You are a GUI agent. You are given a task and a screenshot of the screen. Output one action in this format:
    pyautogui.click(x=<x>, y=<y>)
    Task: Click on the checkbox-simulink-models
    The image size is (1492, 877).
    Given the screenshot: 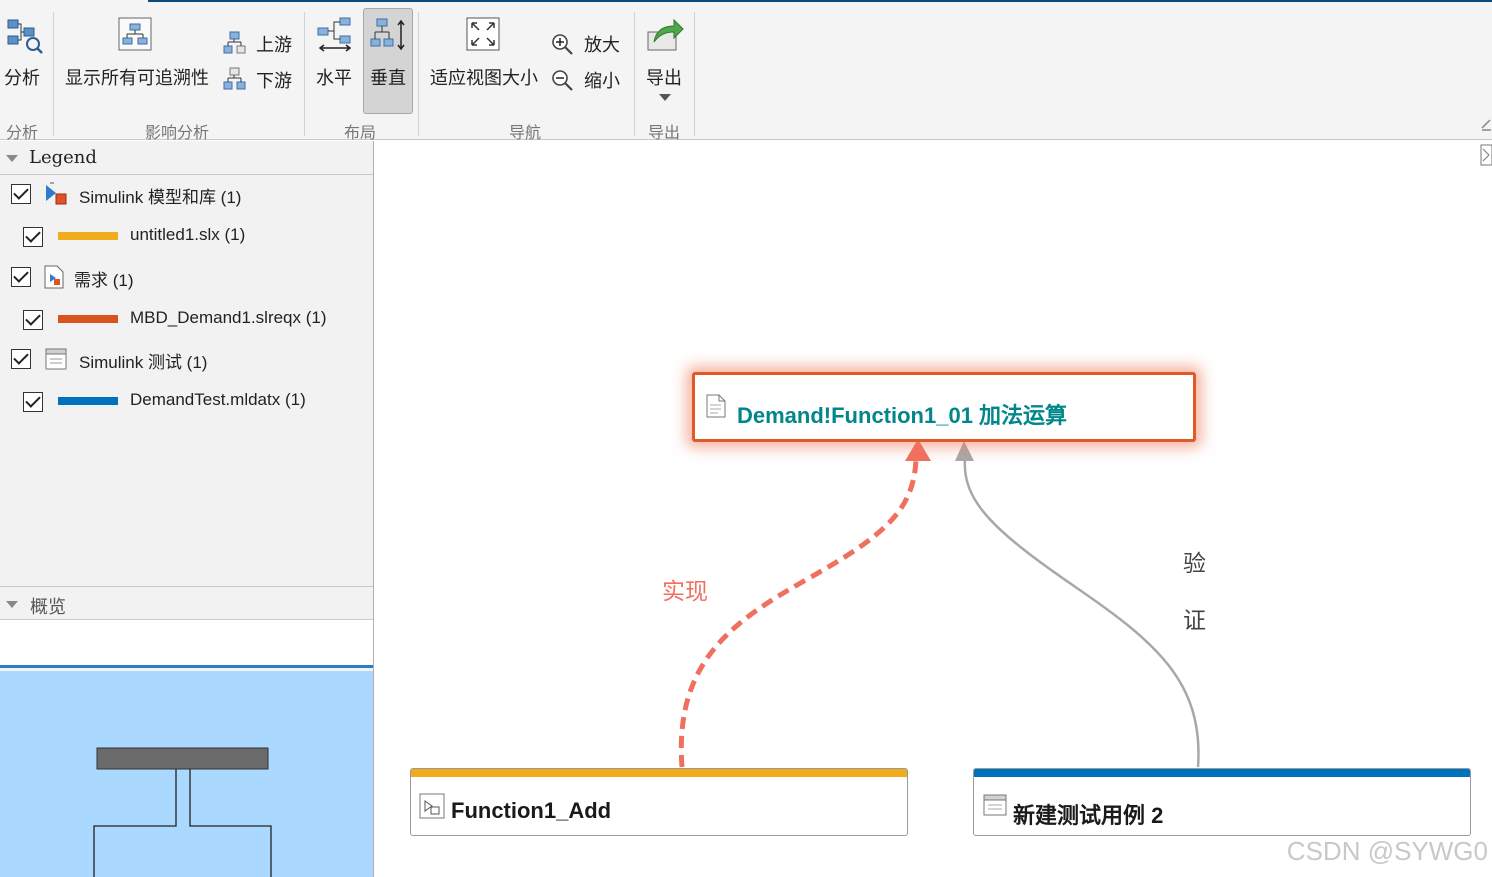 What is the action you would take?
    pyautogui.click(x=21, y=194)
    